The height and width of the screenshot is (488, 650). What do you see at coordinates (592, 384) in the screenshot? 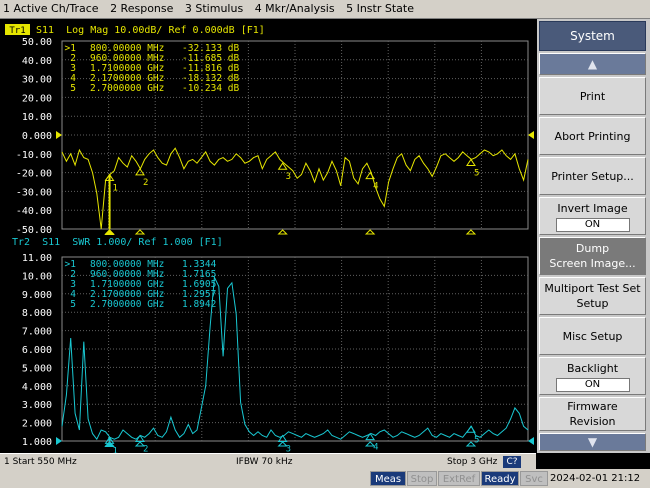
I see `backlight-value: ON` at bounding box center [592, 384].